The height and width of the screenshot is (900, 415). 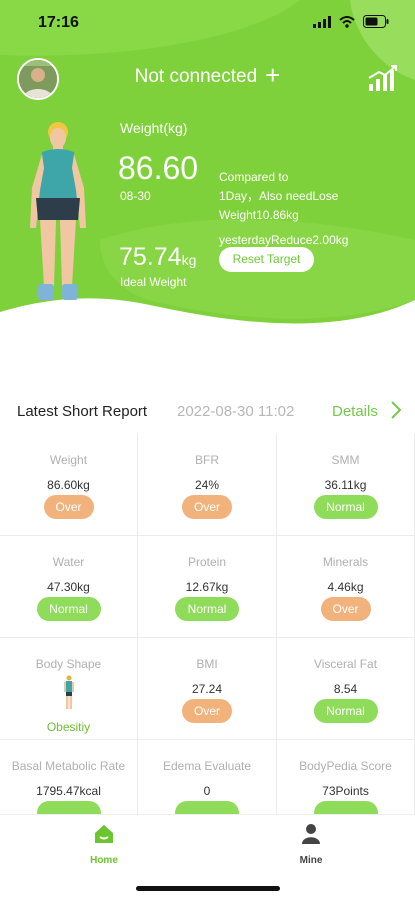 What do you see at coordinates (383, 78) in the screenshot?
I see `trend-chart-icon` at bounding box center [383, 78].